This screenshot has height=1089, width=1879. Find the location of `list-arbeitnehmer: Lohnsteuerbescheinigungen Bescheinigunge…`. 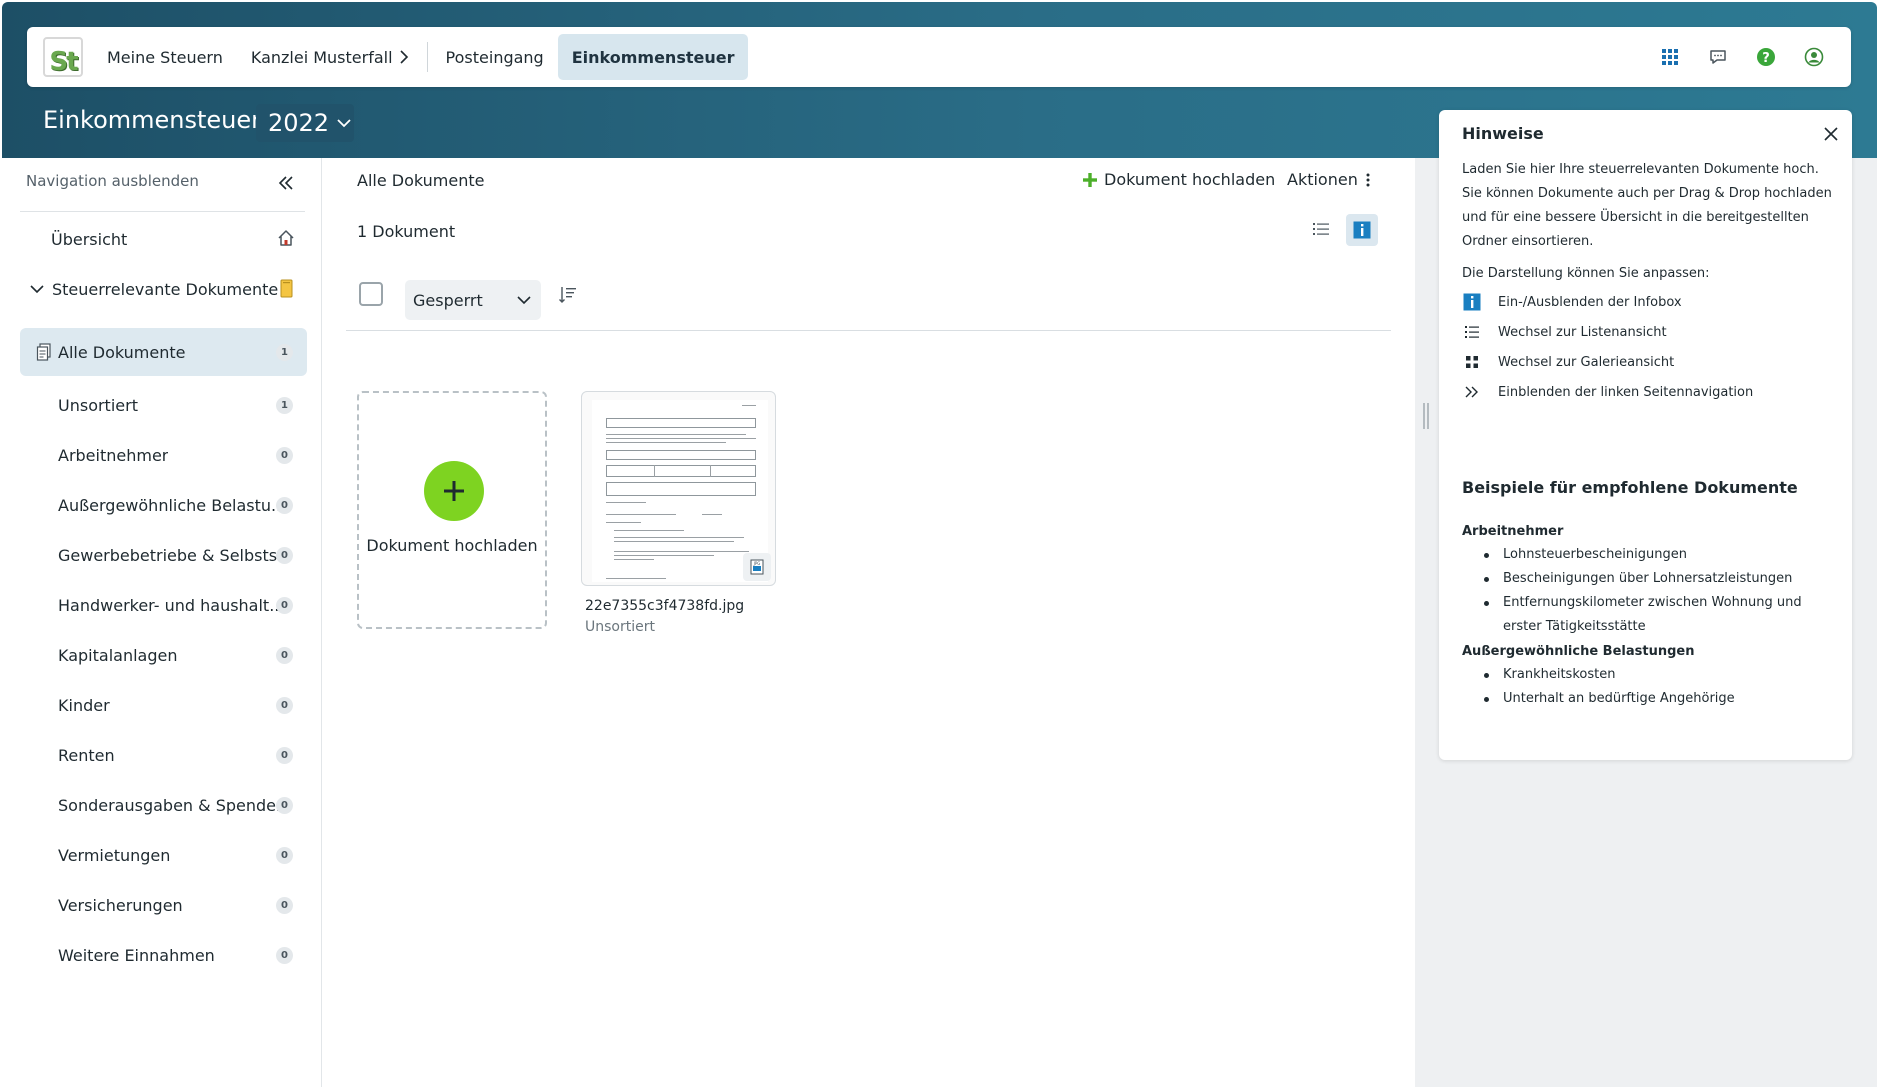

list-arbeitnehmer: Lohnsteuerbescheinigungen Bescheinigunge… is located at coordinates (1651, 591).